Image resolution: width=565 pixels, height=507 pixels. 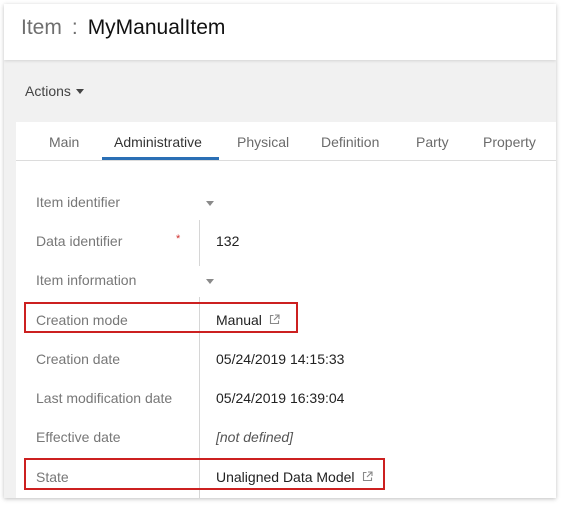 What do you see at coordinates (280, 32) in the screenshot?
I see `page-header: Item: MyManualItem` at bounding box center [280, 32].